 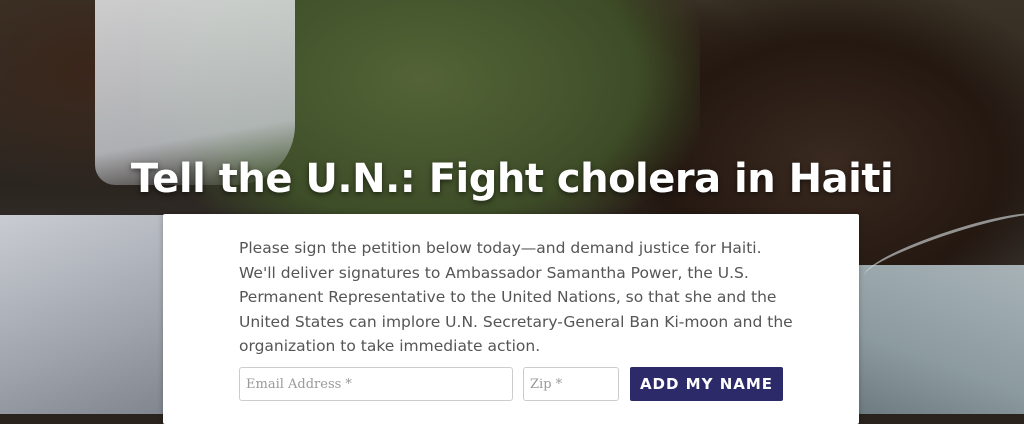 What do you see at coordinates (376, 384) in the screenshot?
I see `email-field` at bounding box center [376, 384].